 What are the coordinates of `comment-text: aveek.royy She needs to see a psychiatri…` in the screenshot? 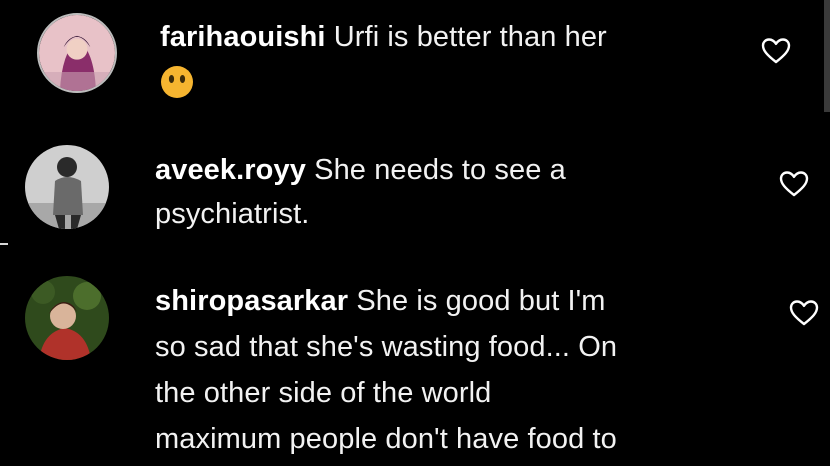 It's located at (360, 192).